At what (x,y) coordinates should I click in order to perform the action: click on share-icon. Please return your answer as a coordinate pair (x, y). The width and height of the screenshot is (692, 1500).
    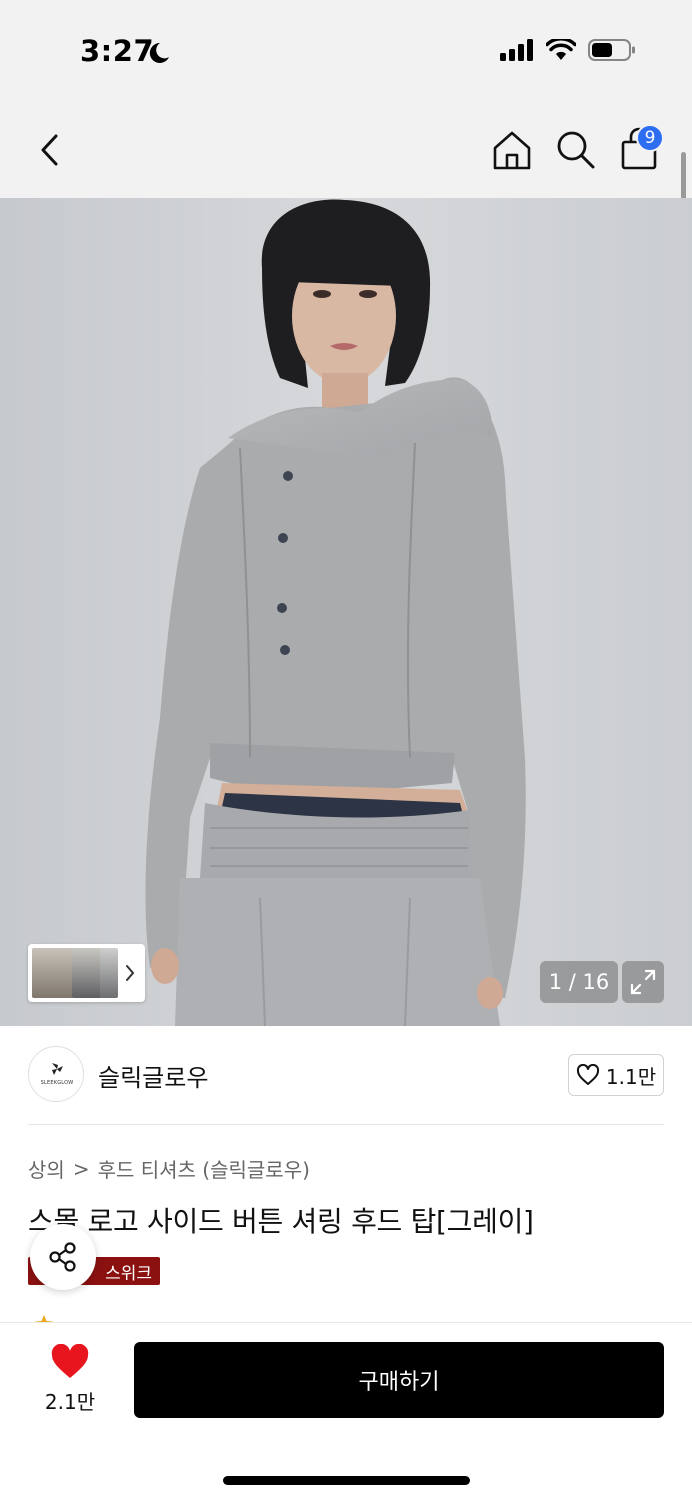
    Looking at the image, I should click on (62, 1257).